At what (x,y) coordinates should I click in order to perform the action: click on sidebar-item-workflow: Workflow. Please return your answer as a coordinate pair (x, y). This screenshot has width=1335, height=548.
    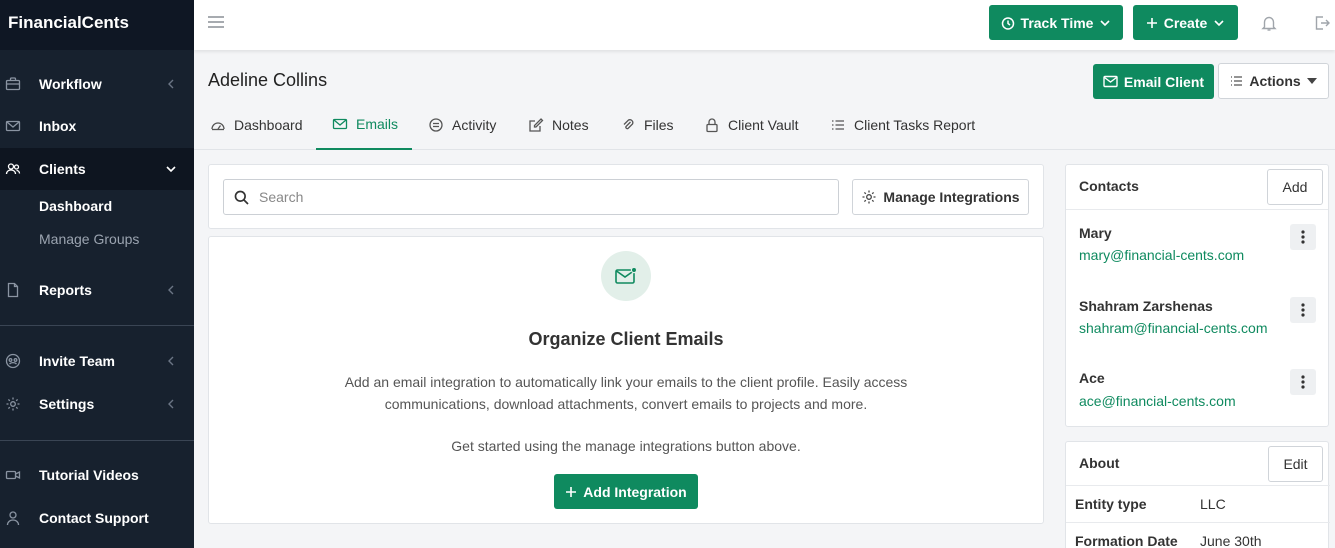
    Looking at the image, I should click on (97, 84).